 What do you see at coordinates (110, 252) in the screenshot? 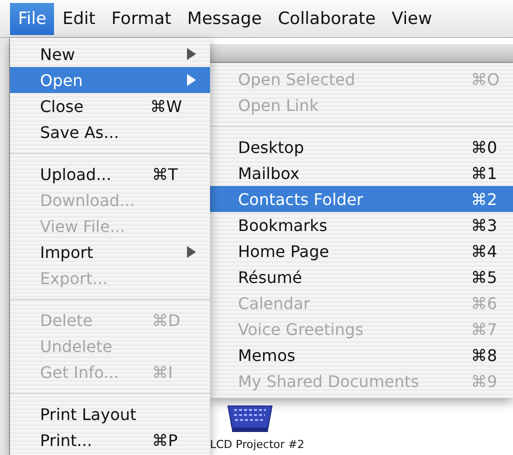
I see `menu-item: Import` at bounding box center [110, 252].